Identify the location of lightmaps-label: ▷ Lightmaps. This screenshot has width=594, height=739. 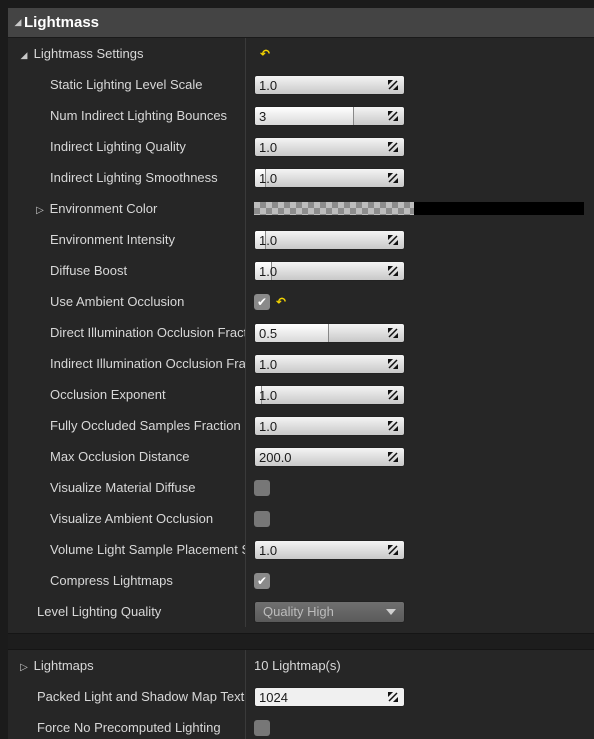
(126, 665).